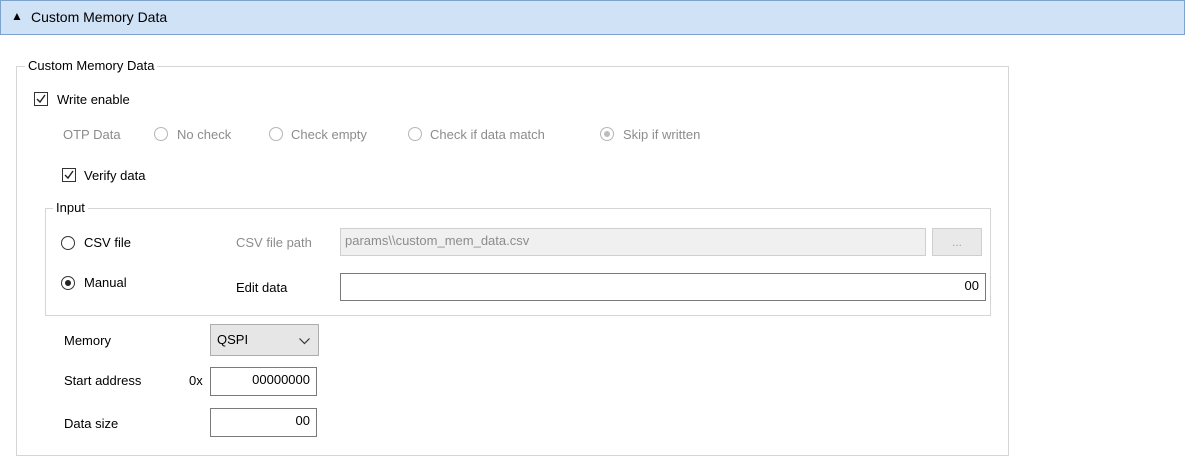 The height and width of the screenshot is (456, 1186). I want to click on csv-file-path-label: CSV file path, so click(274, 242).